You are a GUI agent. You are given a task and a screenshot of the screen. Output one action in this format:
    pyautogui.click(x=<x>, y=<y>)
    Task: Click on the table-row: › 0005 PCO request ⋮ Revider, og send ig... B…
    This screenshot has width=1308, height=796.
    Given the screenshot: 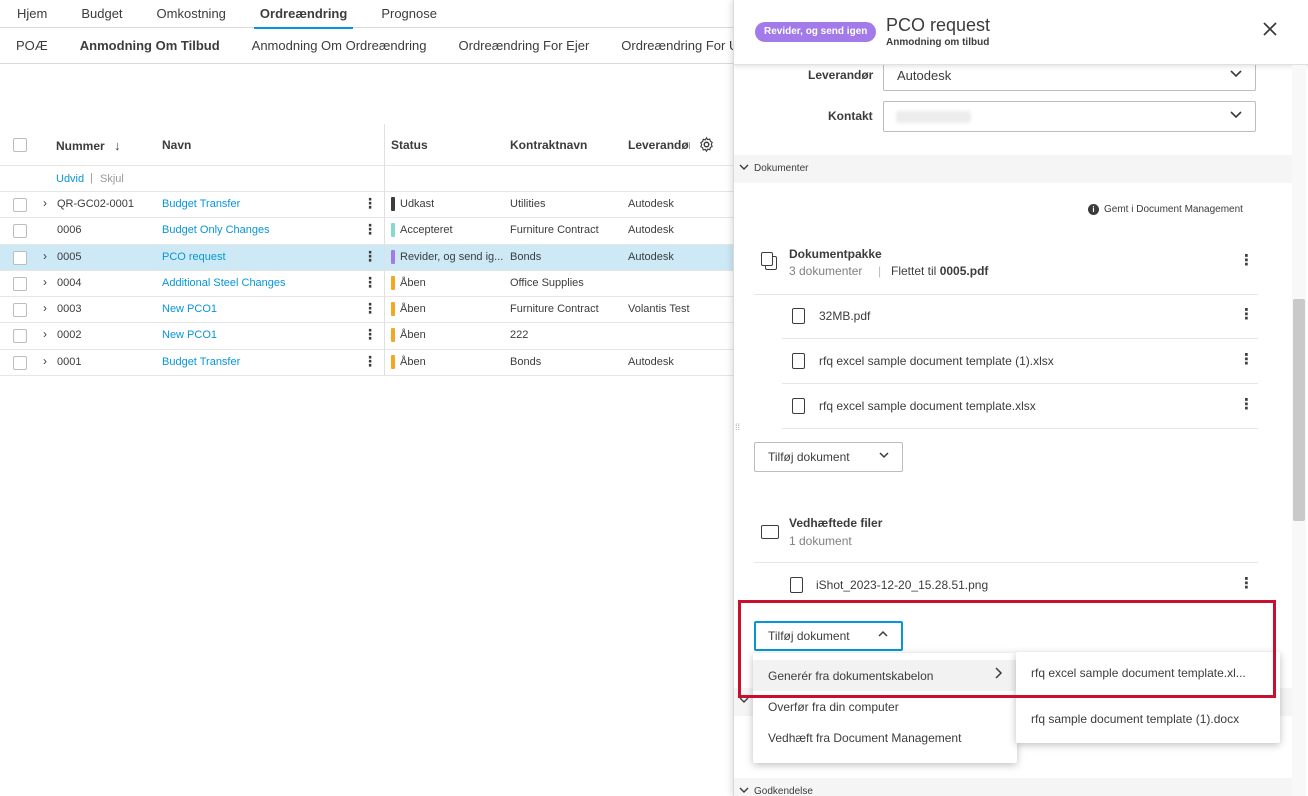 What is the action you would take?
    pyautogui.click(x=367, y=257)
    